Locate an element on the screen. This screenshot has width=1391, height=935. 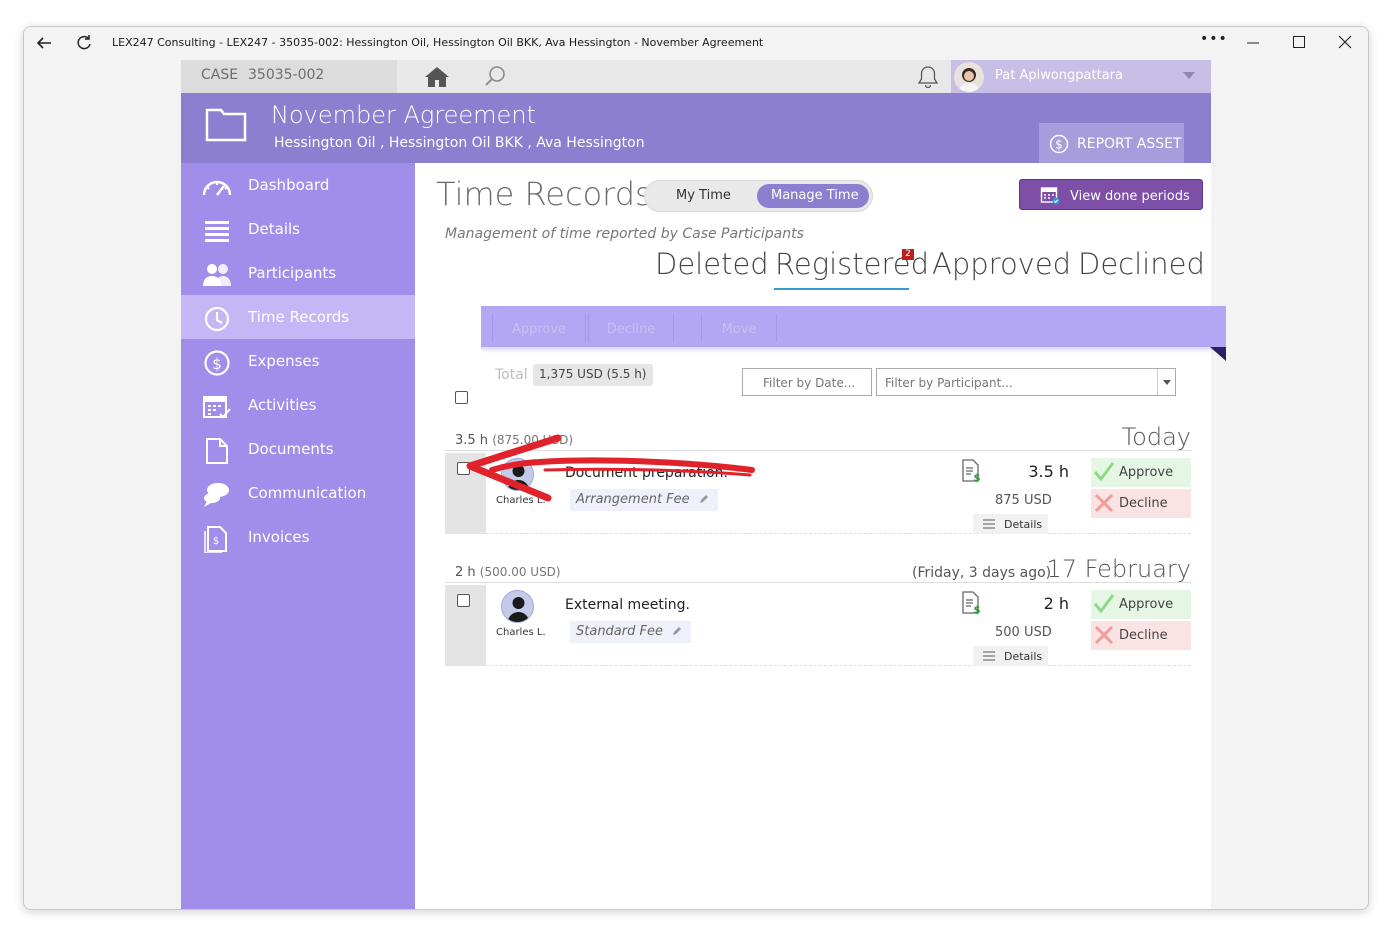
sidebar-item-documents: Documents is located at coordinates (298, 449).